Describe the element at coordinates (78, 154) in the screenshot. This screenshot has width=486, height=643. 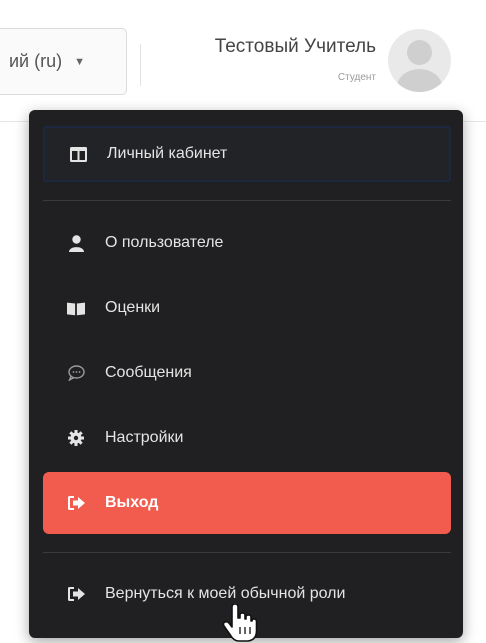
I see `dashboard-icon` at that location.